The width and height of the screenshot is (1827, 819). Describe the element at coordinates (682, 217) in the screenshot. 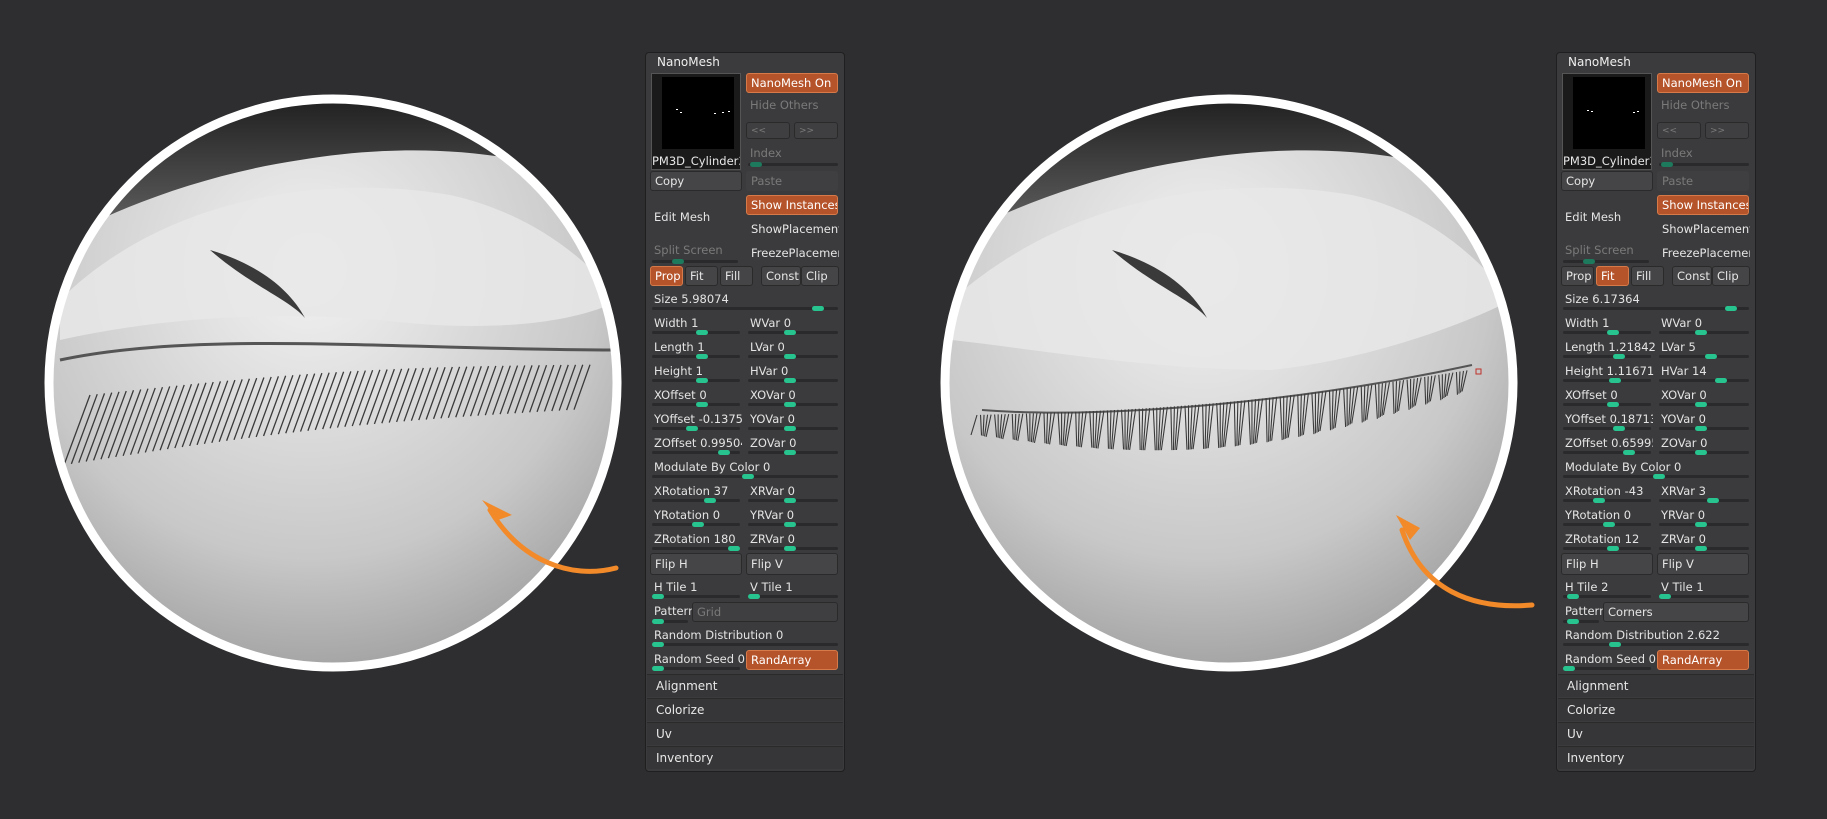

I see `edit-mesh-button: Edit Mesh` at that location.